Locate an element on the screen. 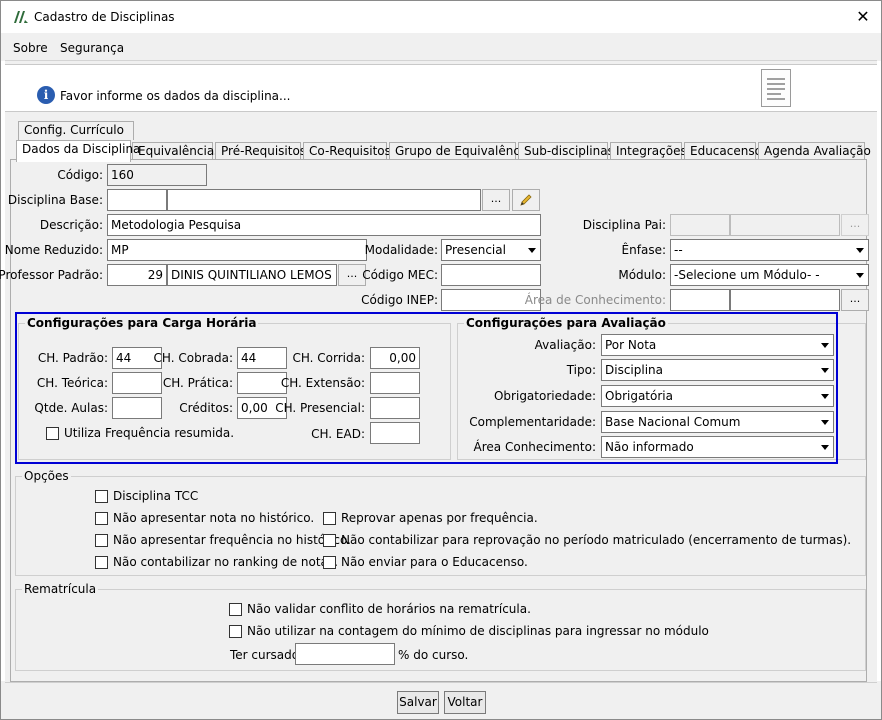 The height and width of the screenshot is (720, 882). modalidade-label: Modalidade: is located at coordinates (401, 250).